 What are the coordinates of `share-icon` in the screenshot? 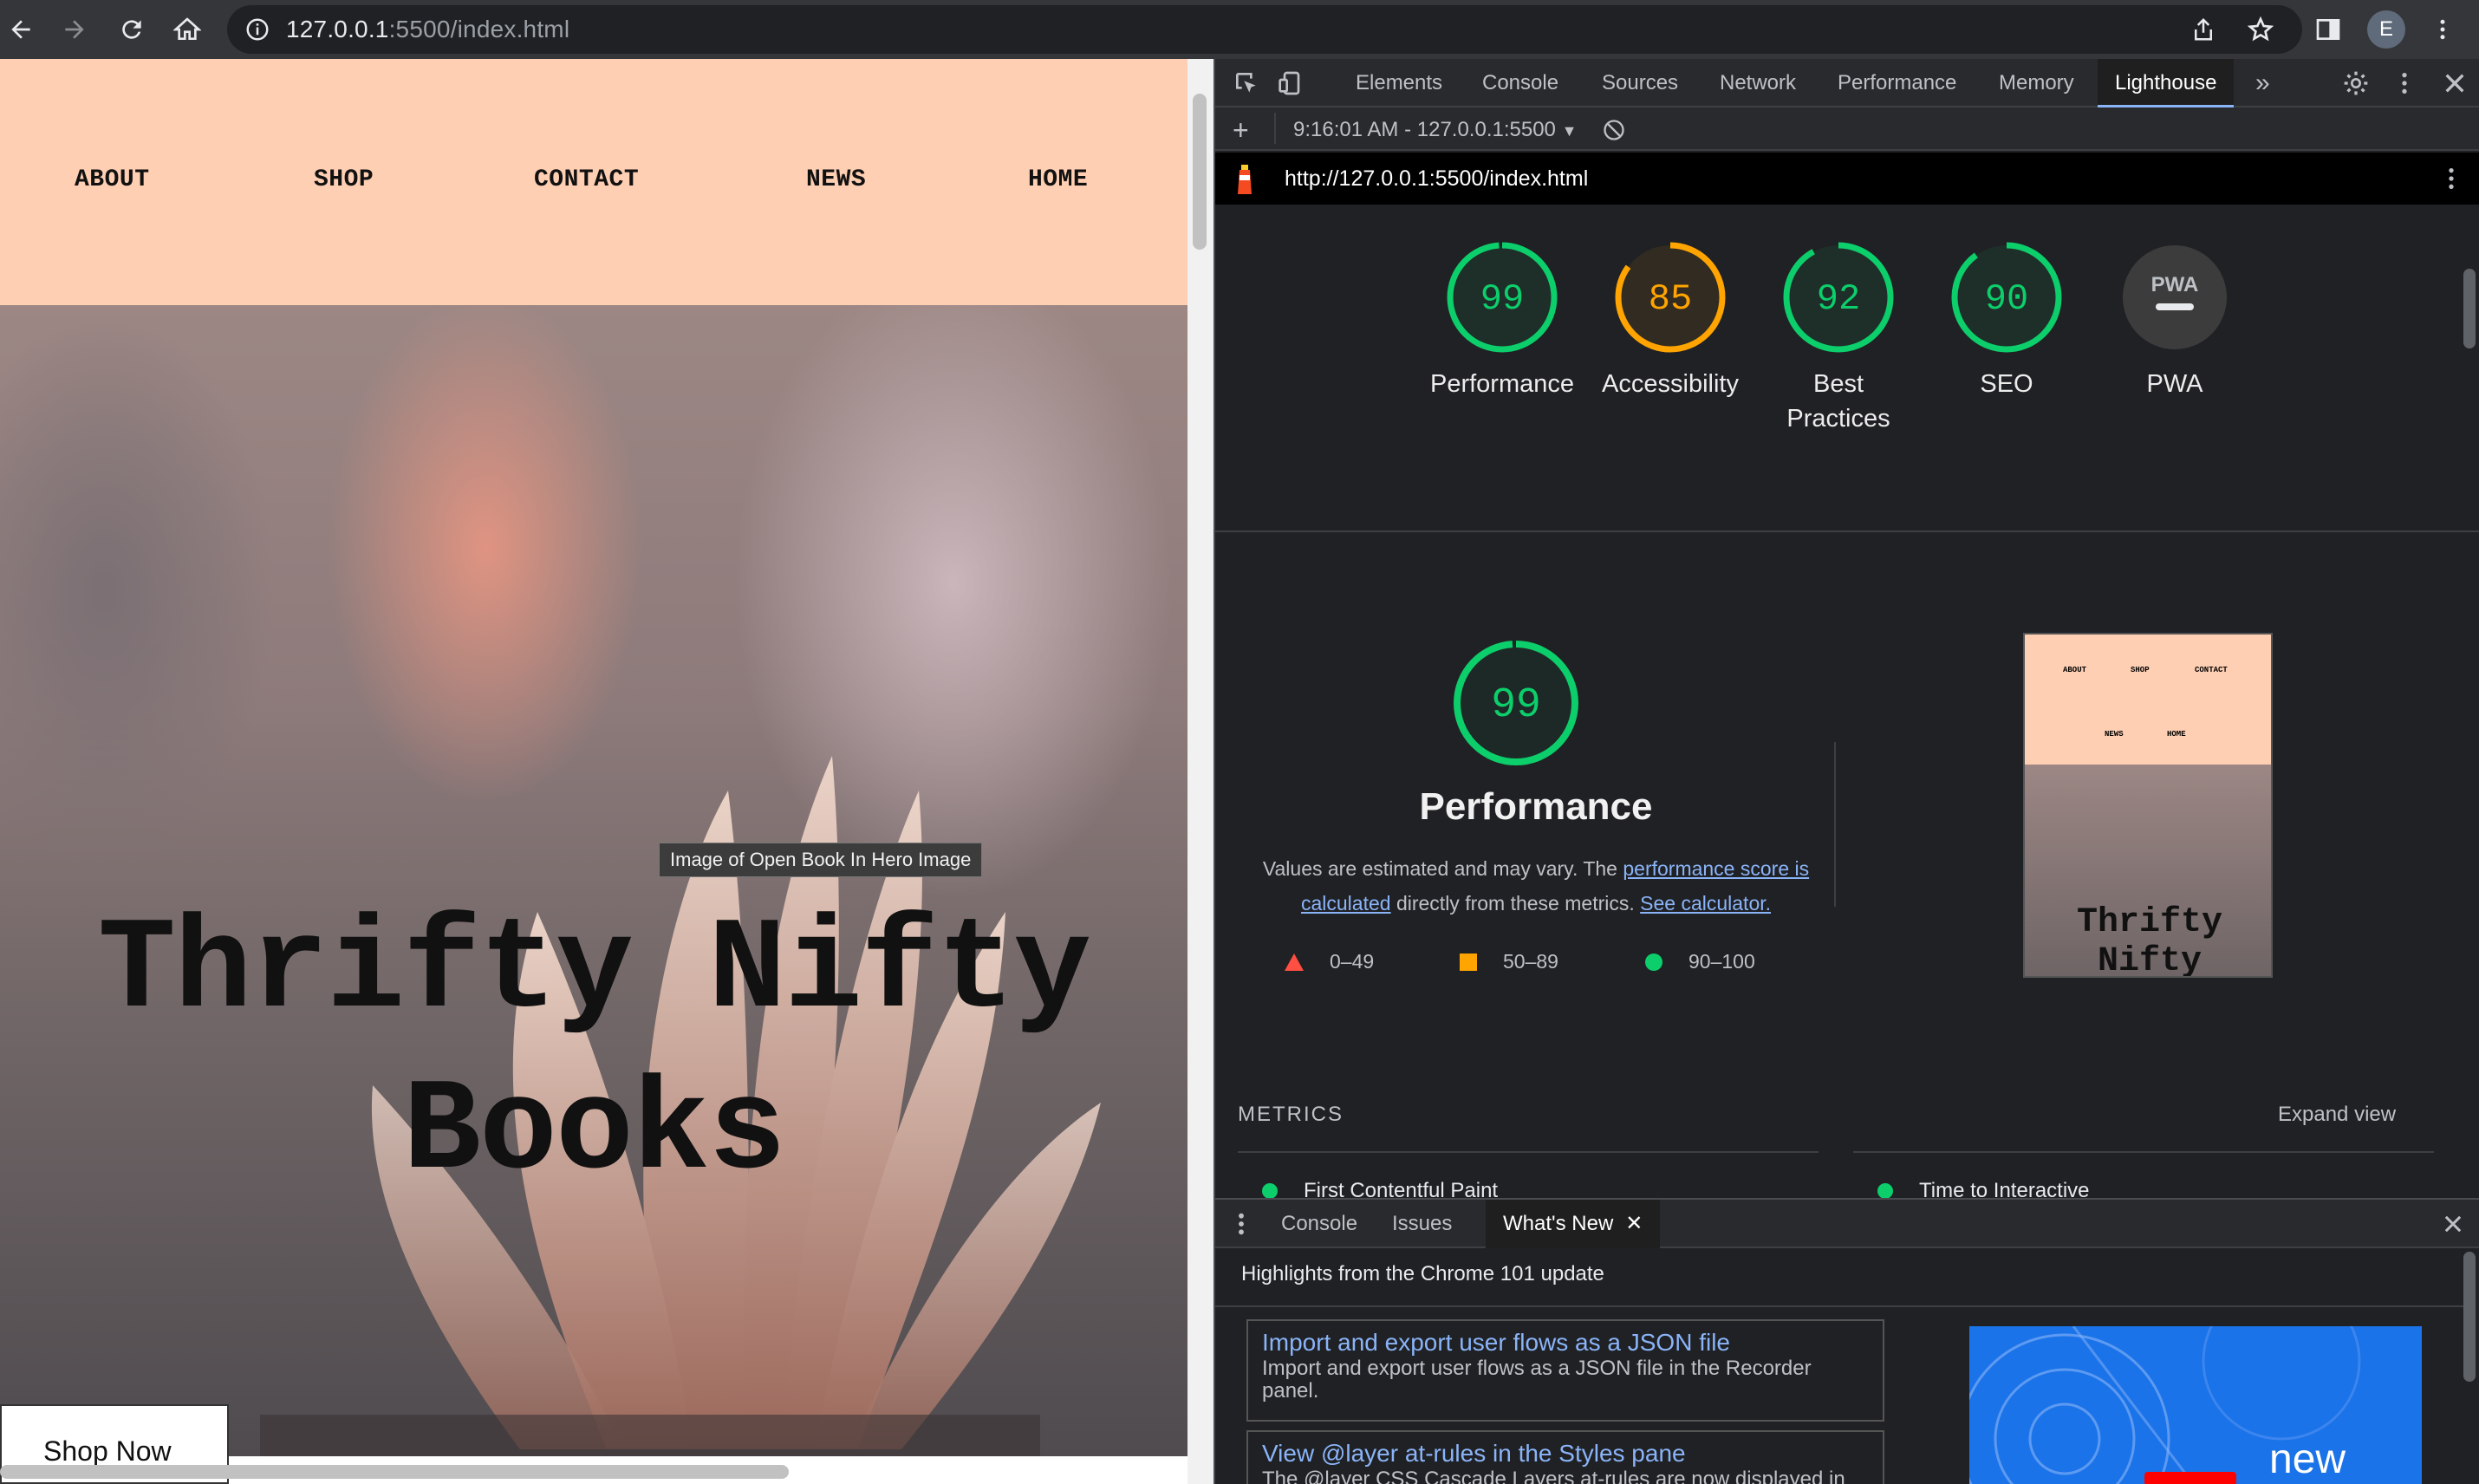 It's located at (2203, 29).